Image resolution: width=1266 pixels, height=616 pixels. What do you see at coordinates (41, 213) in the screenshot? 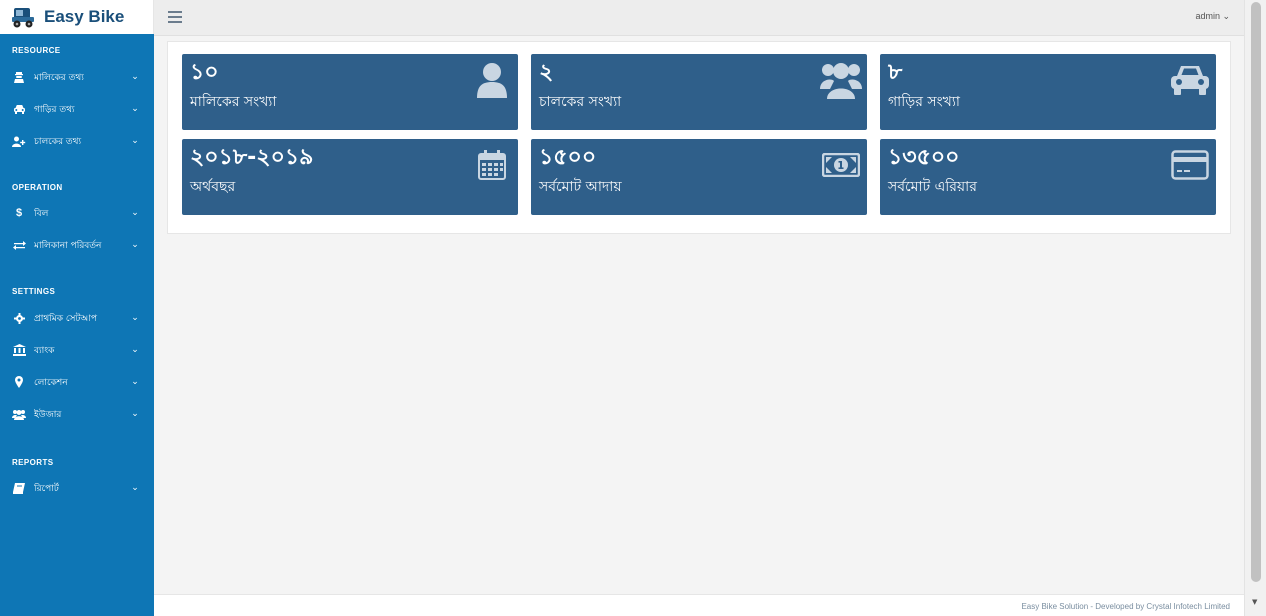
I see `sidebar-item-label: বিল` at bounding box center [41, 213].